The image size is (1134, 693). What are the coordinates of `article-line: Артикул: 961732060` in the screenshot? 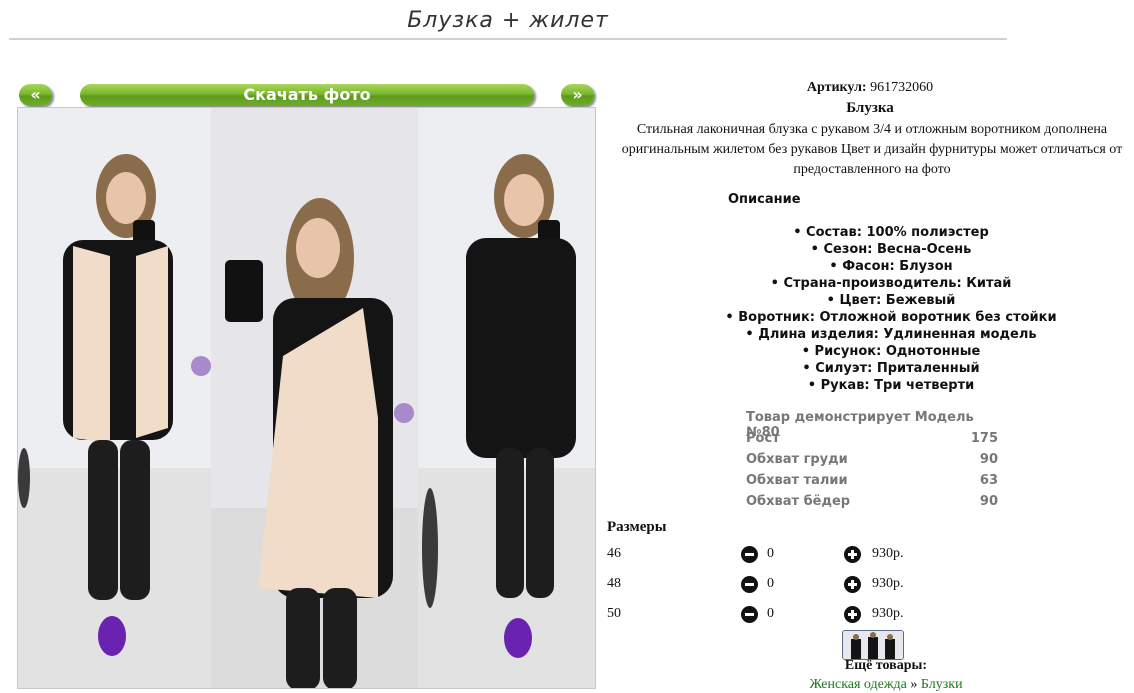 It's located at (870, 88).